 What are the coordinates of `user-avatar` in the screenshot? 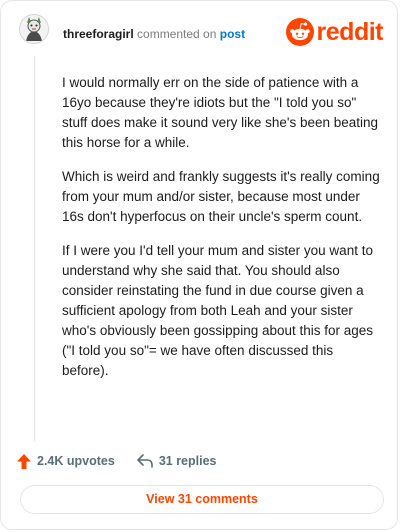 It's located at (34, 29).